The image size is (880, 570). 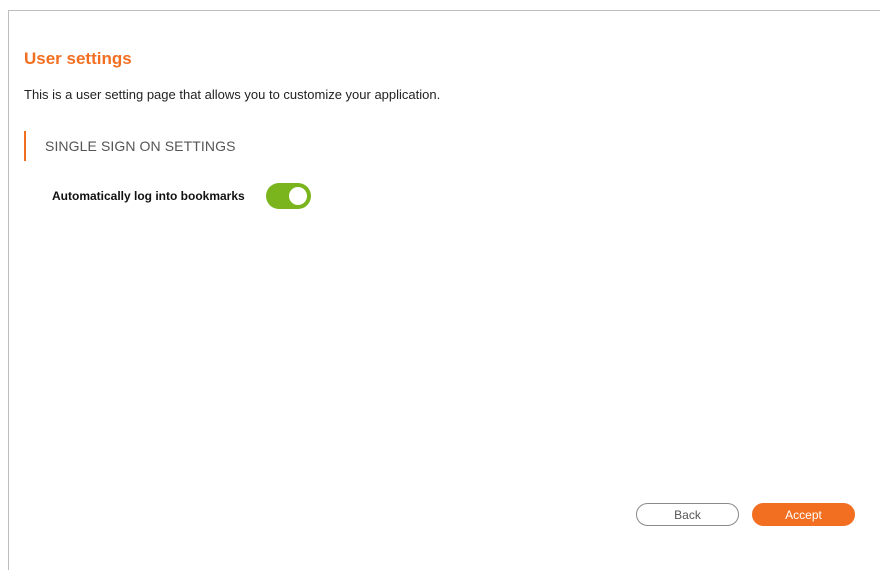 What do you see at coordinates (140, 146) in the screenshot?
I see `section-title: SINGLE SIGN ON SETTINGS` at bounding box center [140, 146].